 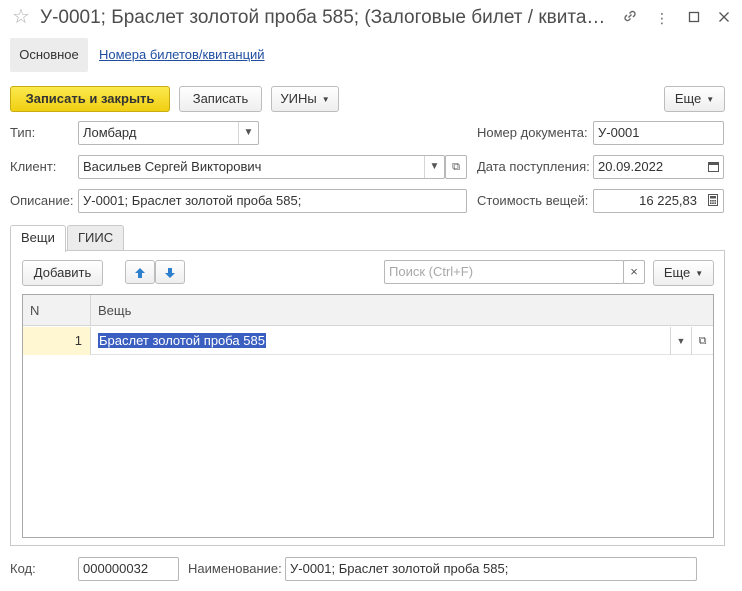 I want to click on nav-tickets-link: Номера билетов/квитанций, so click(x=182, y=55).